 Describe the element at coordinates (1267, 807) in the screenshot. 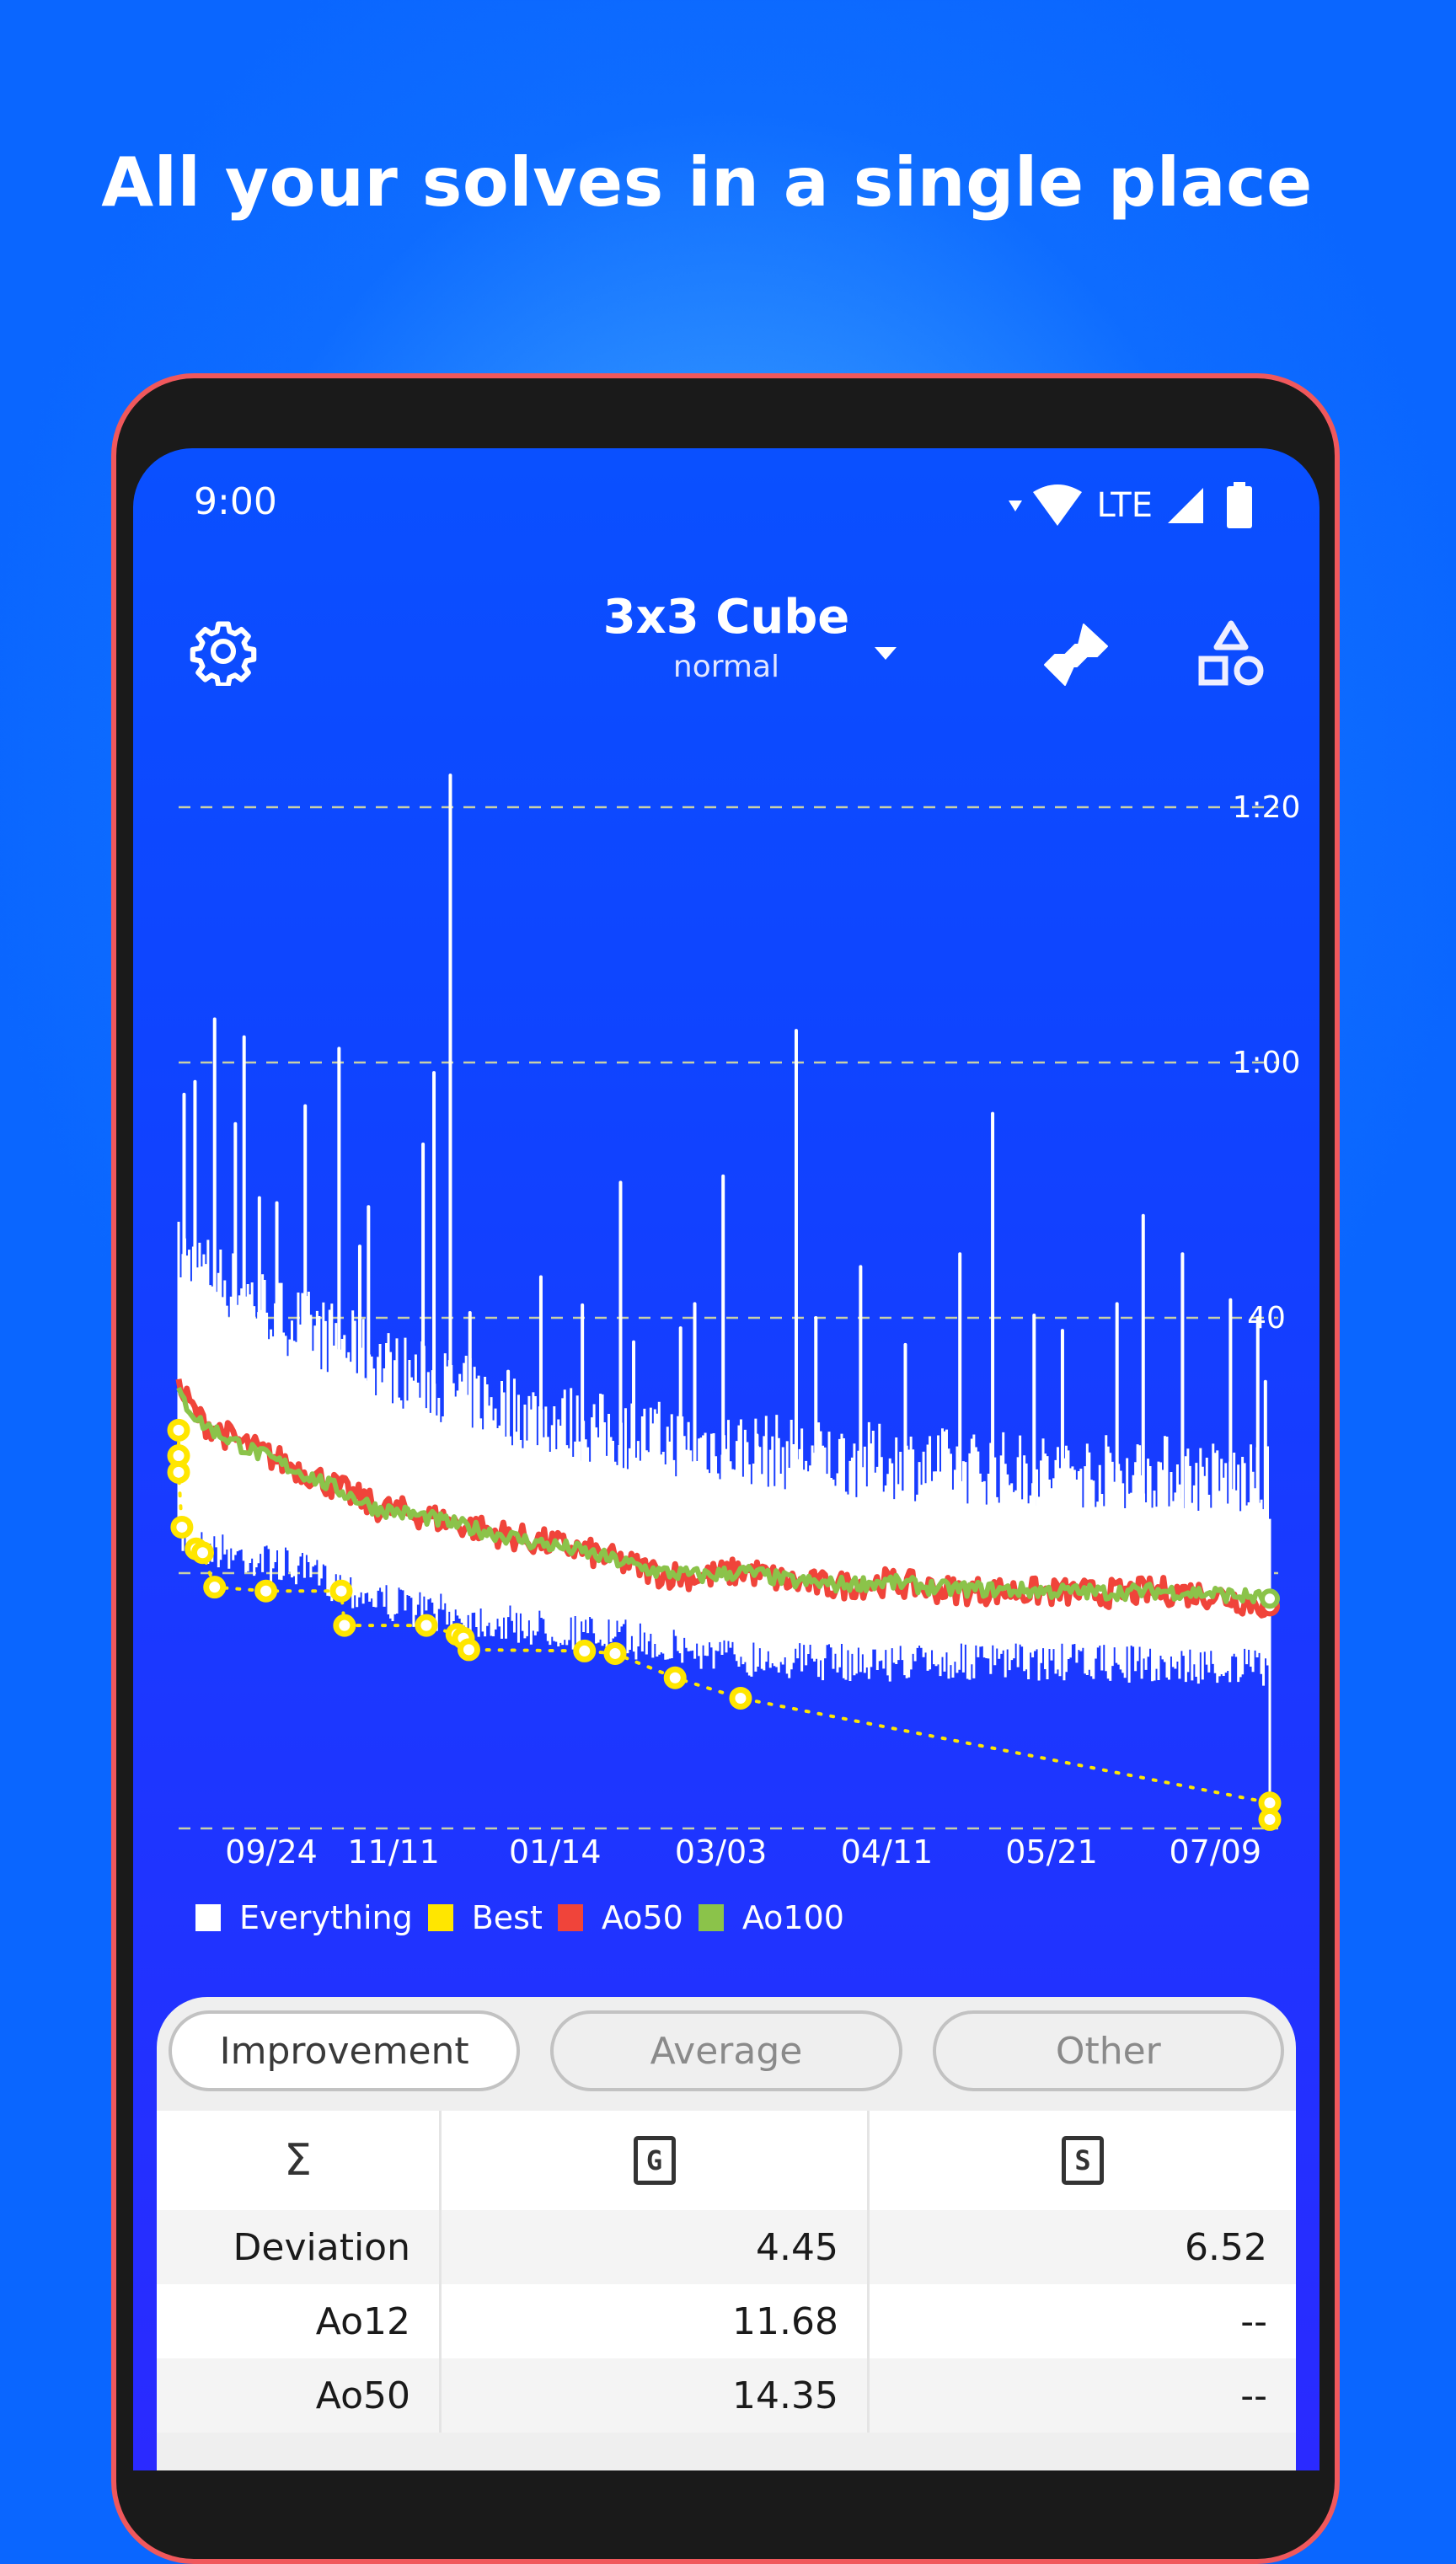

I see `y-tick-label: 1:20` at that location.